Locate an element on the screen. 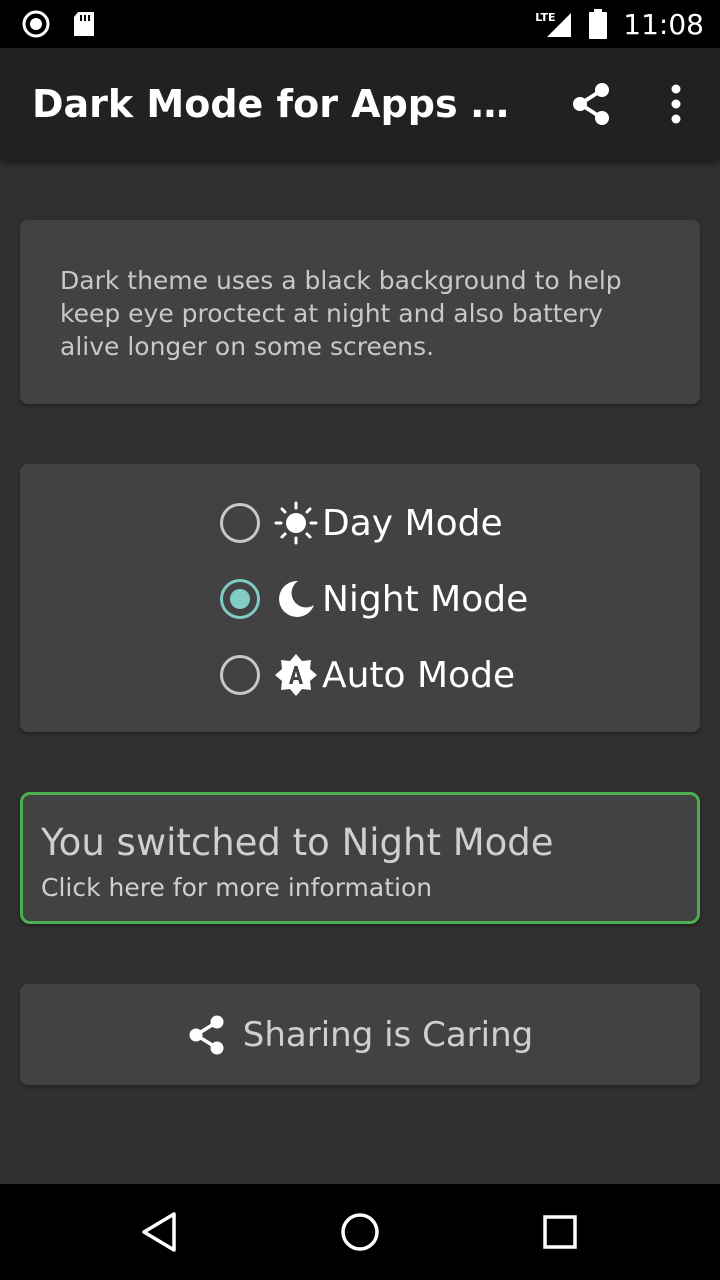 The image size is (720, 1280). auto-brightness-icon is located at coordinates (296, 675).